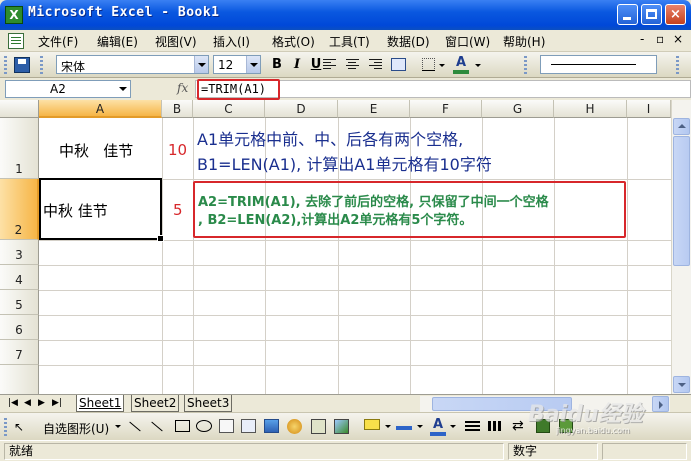 The width and height of the screenshot is (691, 461). I want to click on menu-insert: 插入(I), so click(231, 41).